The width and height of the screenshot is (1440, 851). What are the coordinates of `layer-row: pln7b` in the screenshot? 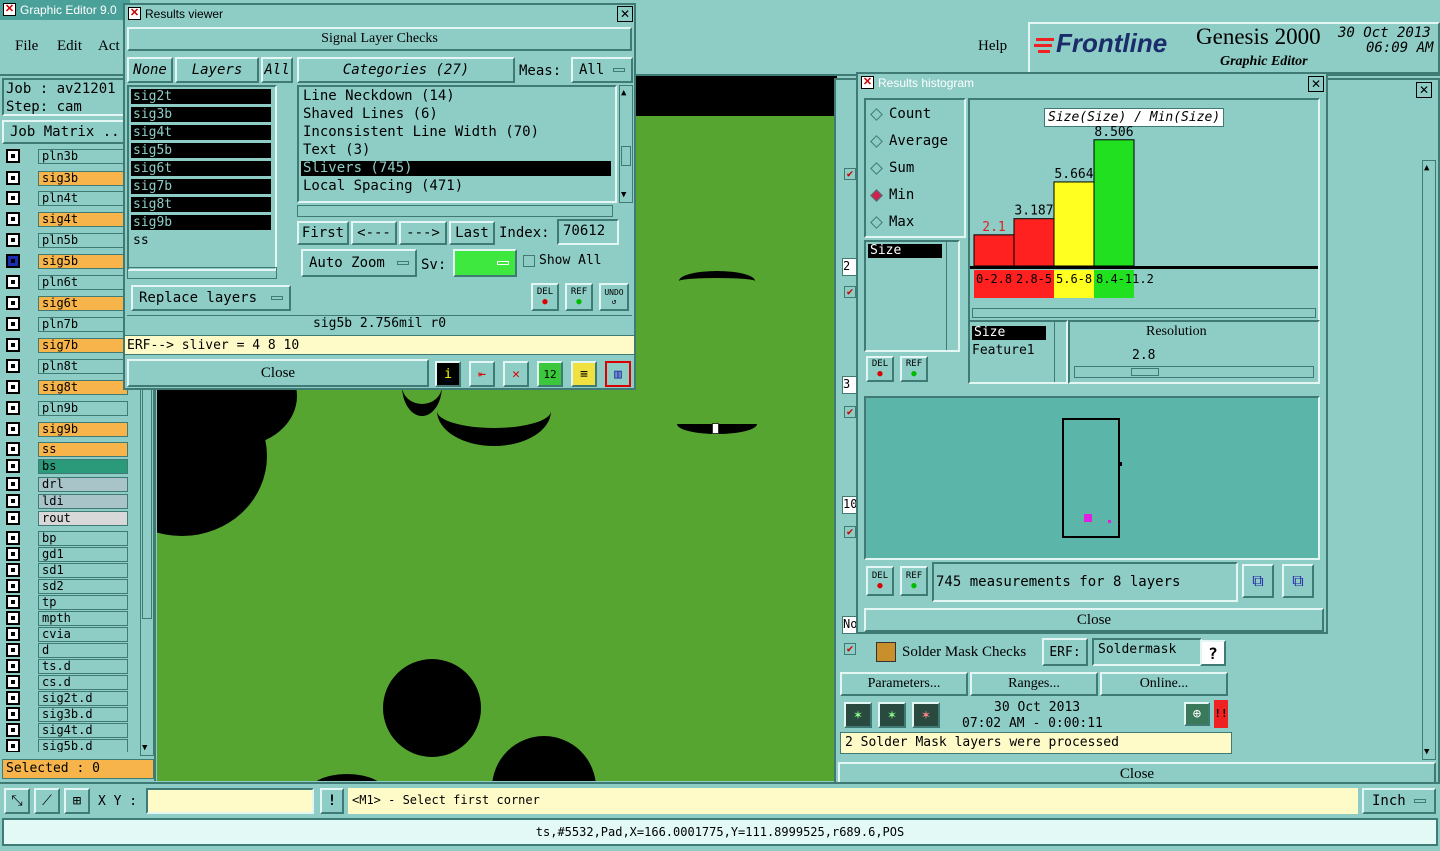 It's located at (67, 324).